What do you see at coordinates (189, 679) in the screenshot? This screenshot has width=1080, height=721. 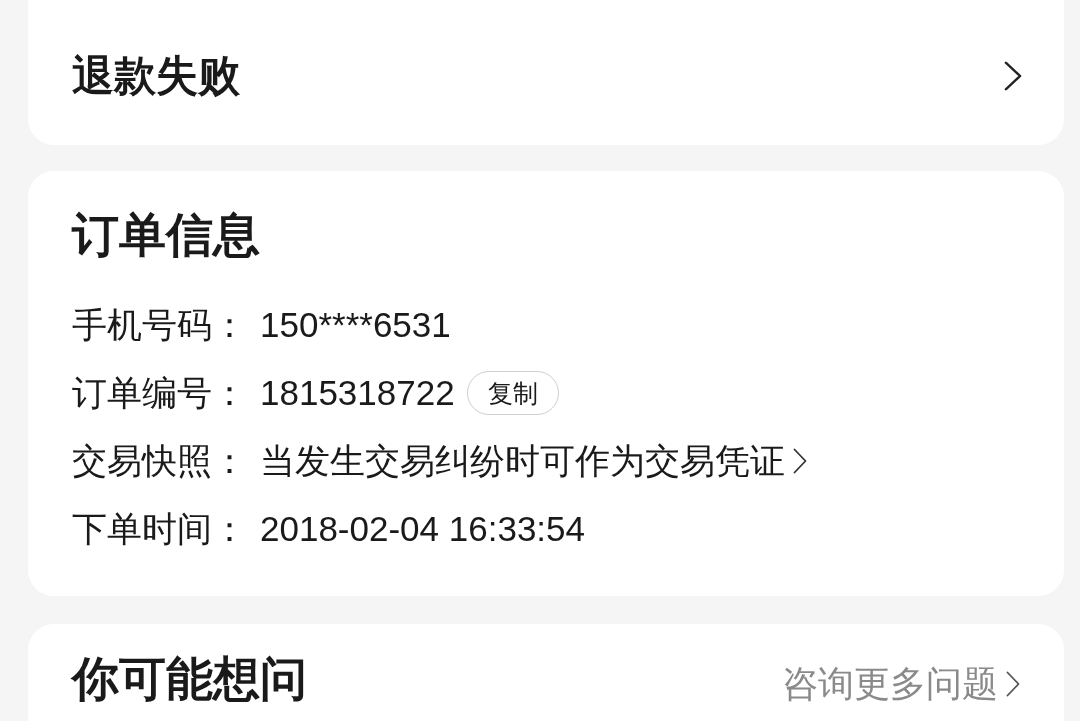 I see `section-title: 你可能想问` at bounding box center [189, 679].